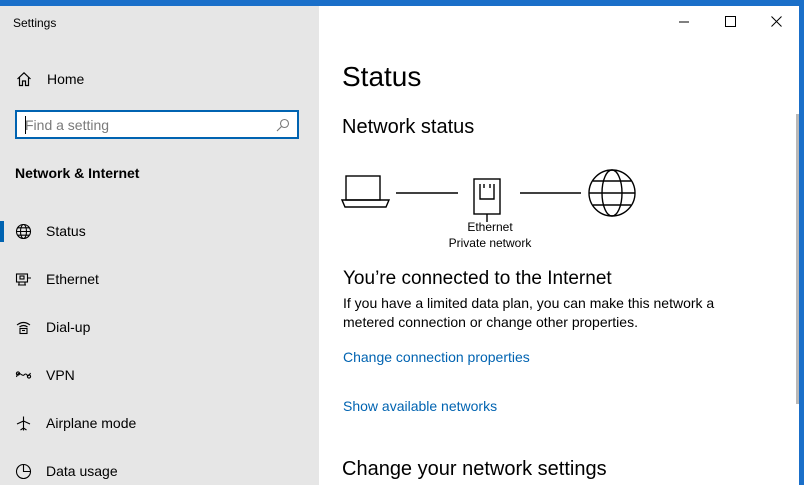 The height and width of the screenshot is (485, 804). Describe the element at coordinates (159, 279) in the screenshot. I see `sidebar-item-ethernet: Ethernet` at that location.